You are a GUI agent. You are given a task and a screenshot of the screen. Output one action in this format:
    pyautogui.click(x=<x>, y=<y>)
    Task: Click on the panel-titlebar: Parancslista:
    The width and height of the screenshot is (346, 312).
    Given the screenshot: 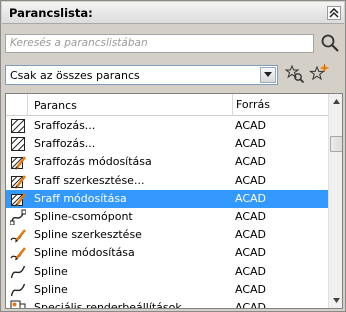 What is the action you would take?
    pyautogui.click(x=173, y=13)
    